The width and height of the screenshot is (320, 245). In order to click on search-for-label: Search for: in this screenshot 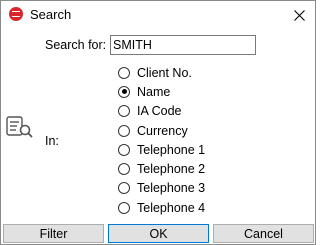, I will do `click(76, 45)`.